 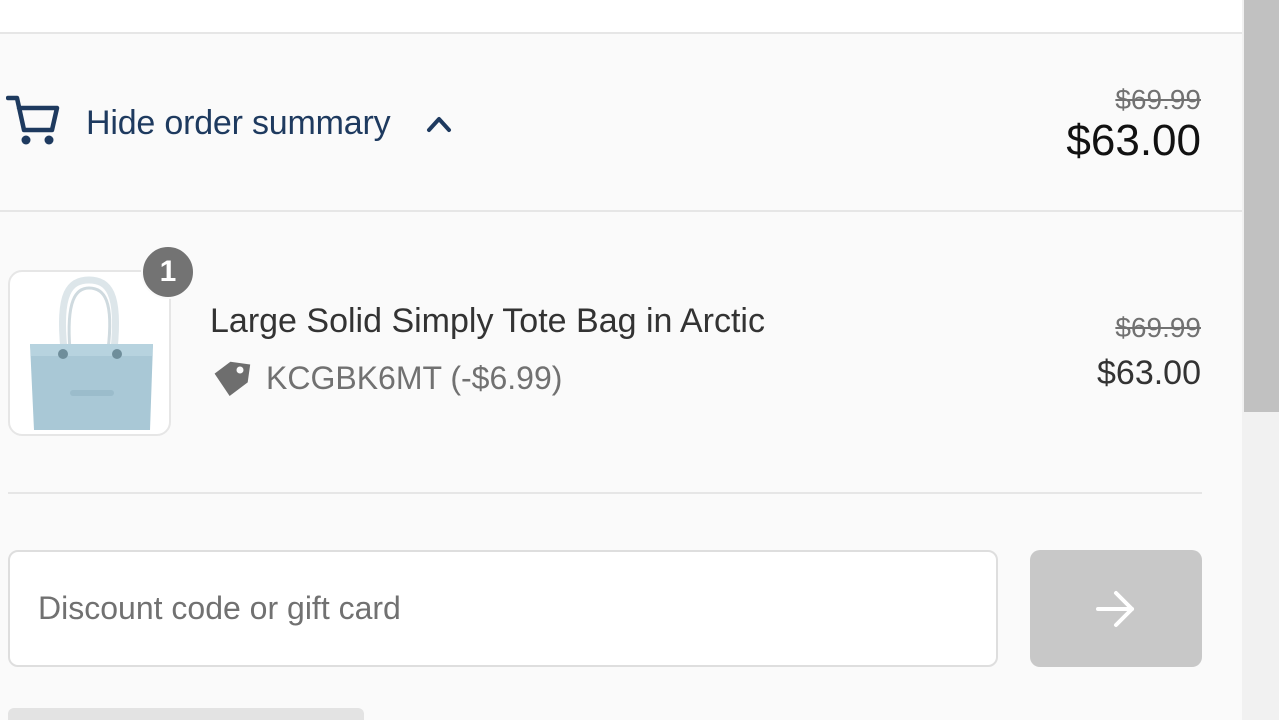 I want to click on apply-discount-button, so click(x=1116, y=608).